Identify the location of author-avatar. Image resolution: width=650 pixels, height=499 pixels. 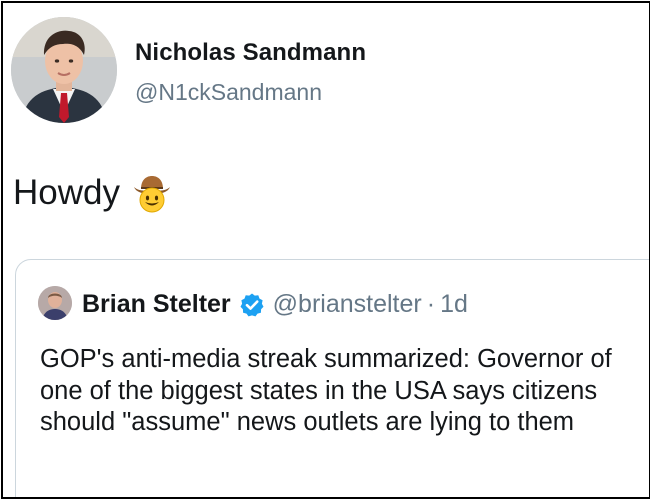
(64, 70).